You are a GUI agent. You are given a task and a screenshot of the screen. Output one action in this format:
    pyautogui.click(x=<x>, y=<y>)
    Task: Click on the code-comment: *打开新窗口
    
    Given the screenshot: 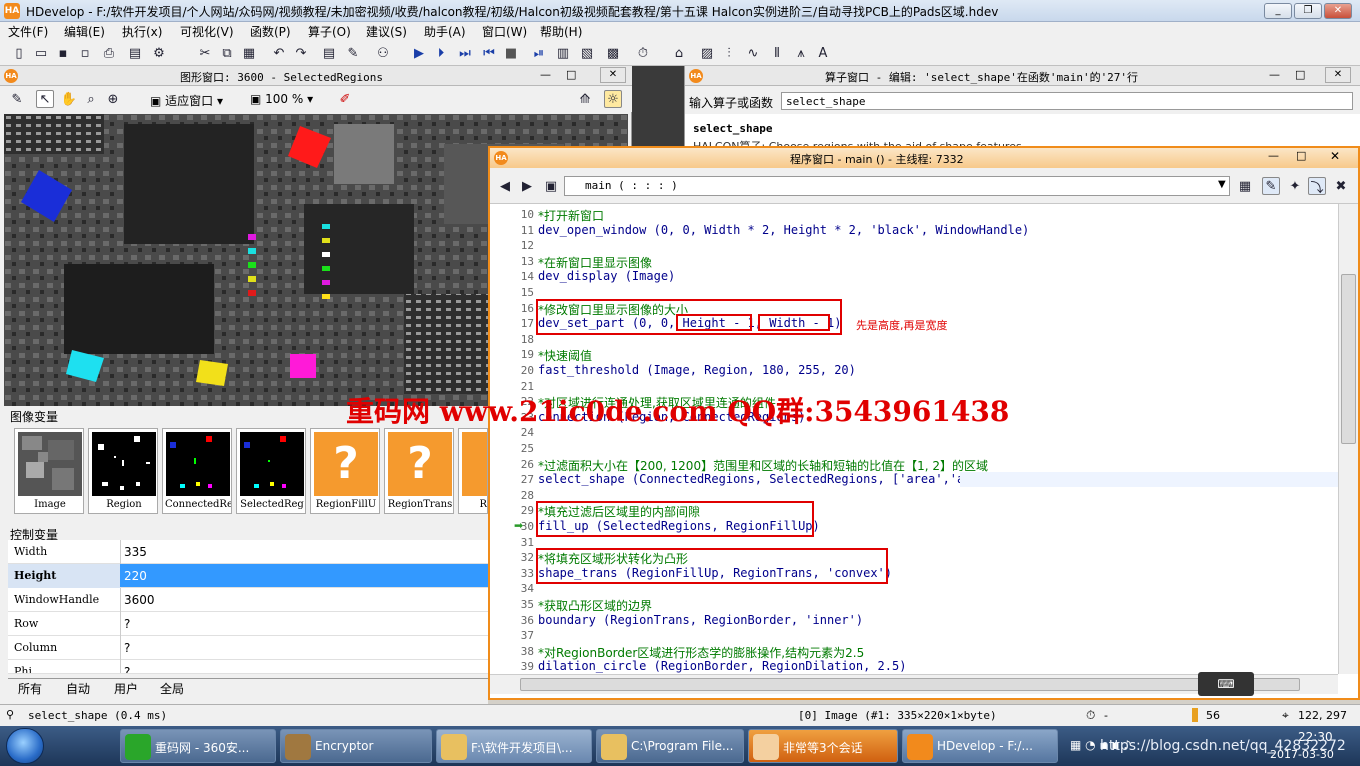 What is the action you would take?
    pyautogui.click(x=571, y=215)
    